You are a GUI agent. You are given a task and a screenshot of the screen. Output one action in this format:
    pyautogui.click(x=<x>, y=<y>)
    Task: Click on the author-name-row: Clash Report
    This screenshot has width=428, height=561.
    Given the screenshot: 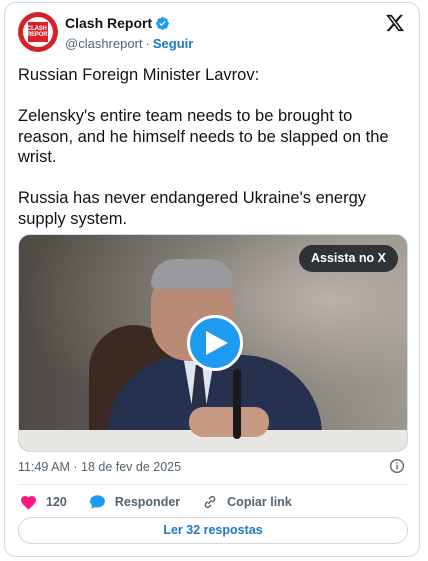 What is the action you would take?
    pyautogui.click(x=117, y=23)
    